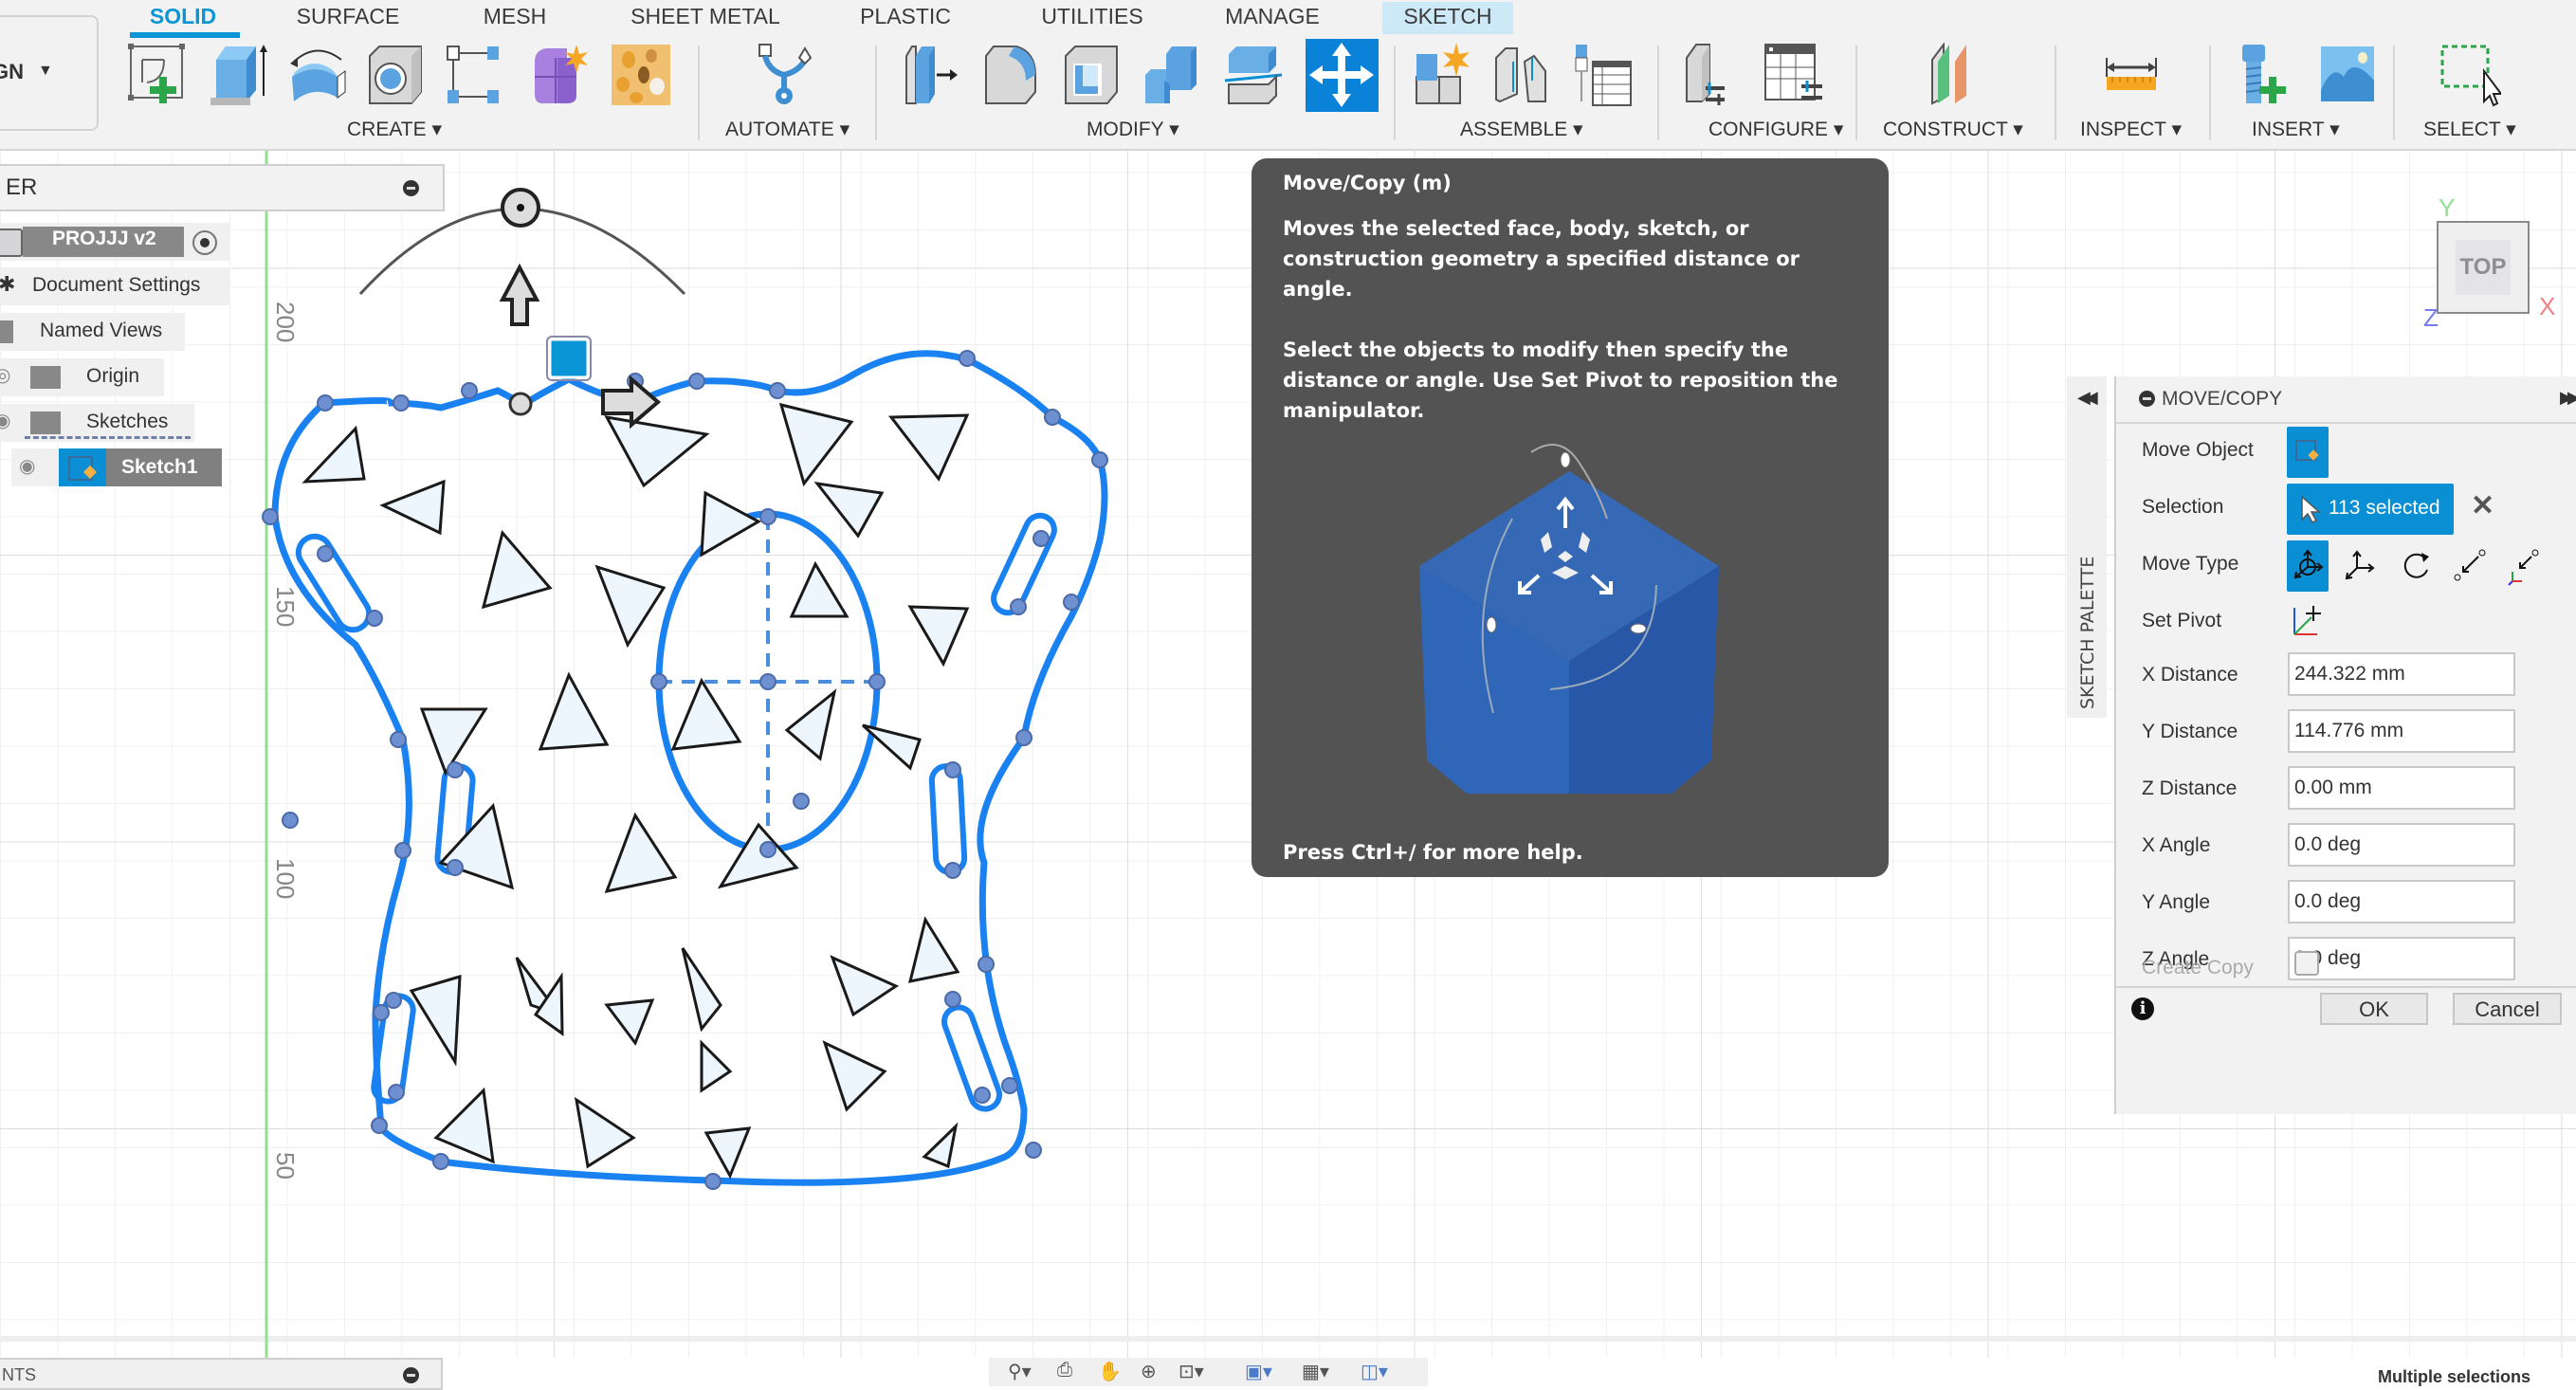  Describe the element at coordinates (92, 332) in the screenshot. I see `browser-item-named-views: Named Views` at that location.